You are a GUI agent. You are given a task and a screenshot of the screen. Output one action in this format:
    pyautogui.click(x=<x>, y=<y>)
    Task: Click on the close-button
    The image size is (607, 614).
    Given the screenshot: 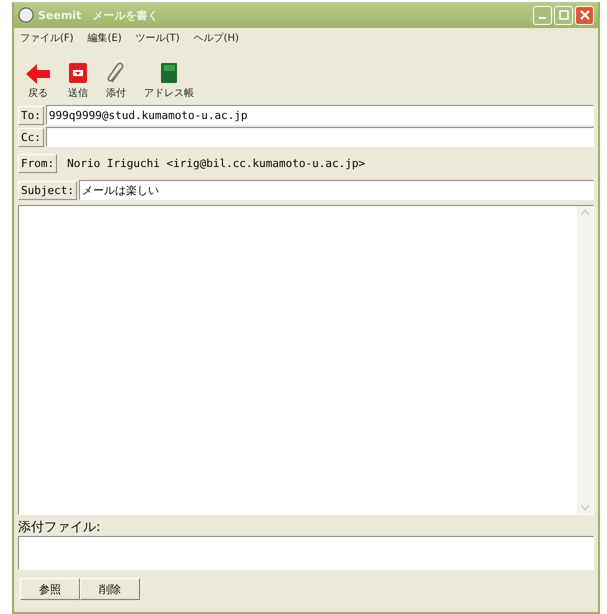 What is the action you would take?
    pyautogui.click(x=584, y=15)
    